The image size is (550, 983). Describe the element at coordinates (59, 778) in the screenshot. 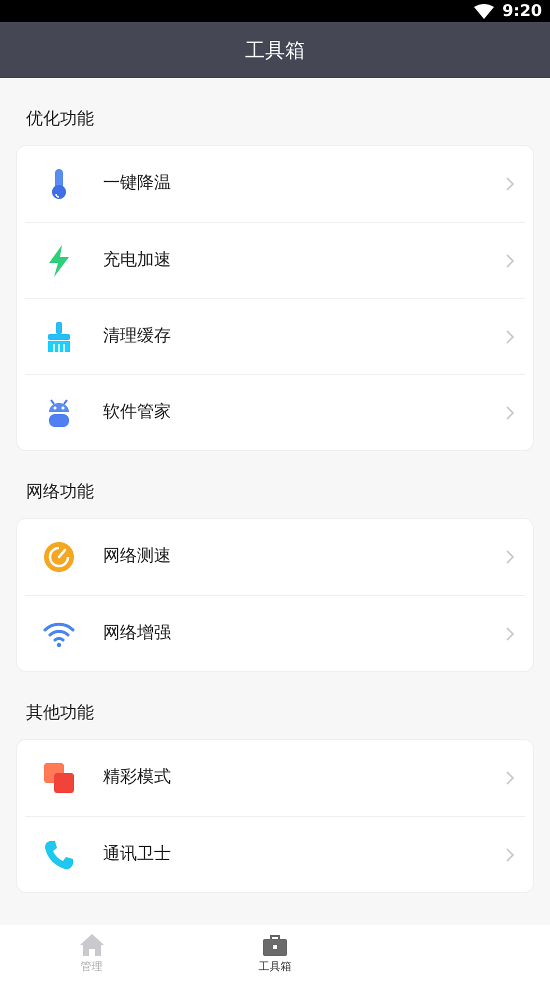

I see `overlapping-squares-icon` at that location.